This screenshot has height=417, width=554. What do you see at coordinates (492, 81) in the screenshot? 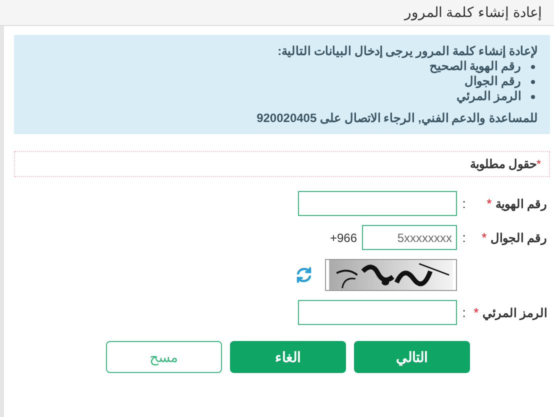
I see `info-list-item: رقم الجوال` at bounding box center [492, 81].